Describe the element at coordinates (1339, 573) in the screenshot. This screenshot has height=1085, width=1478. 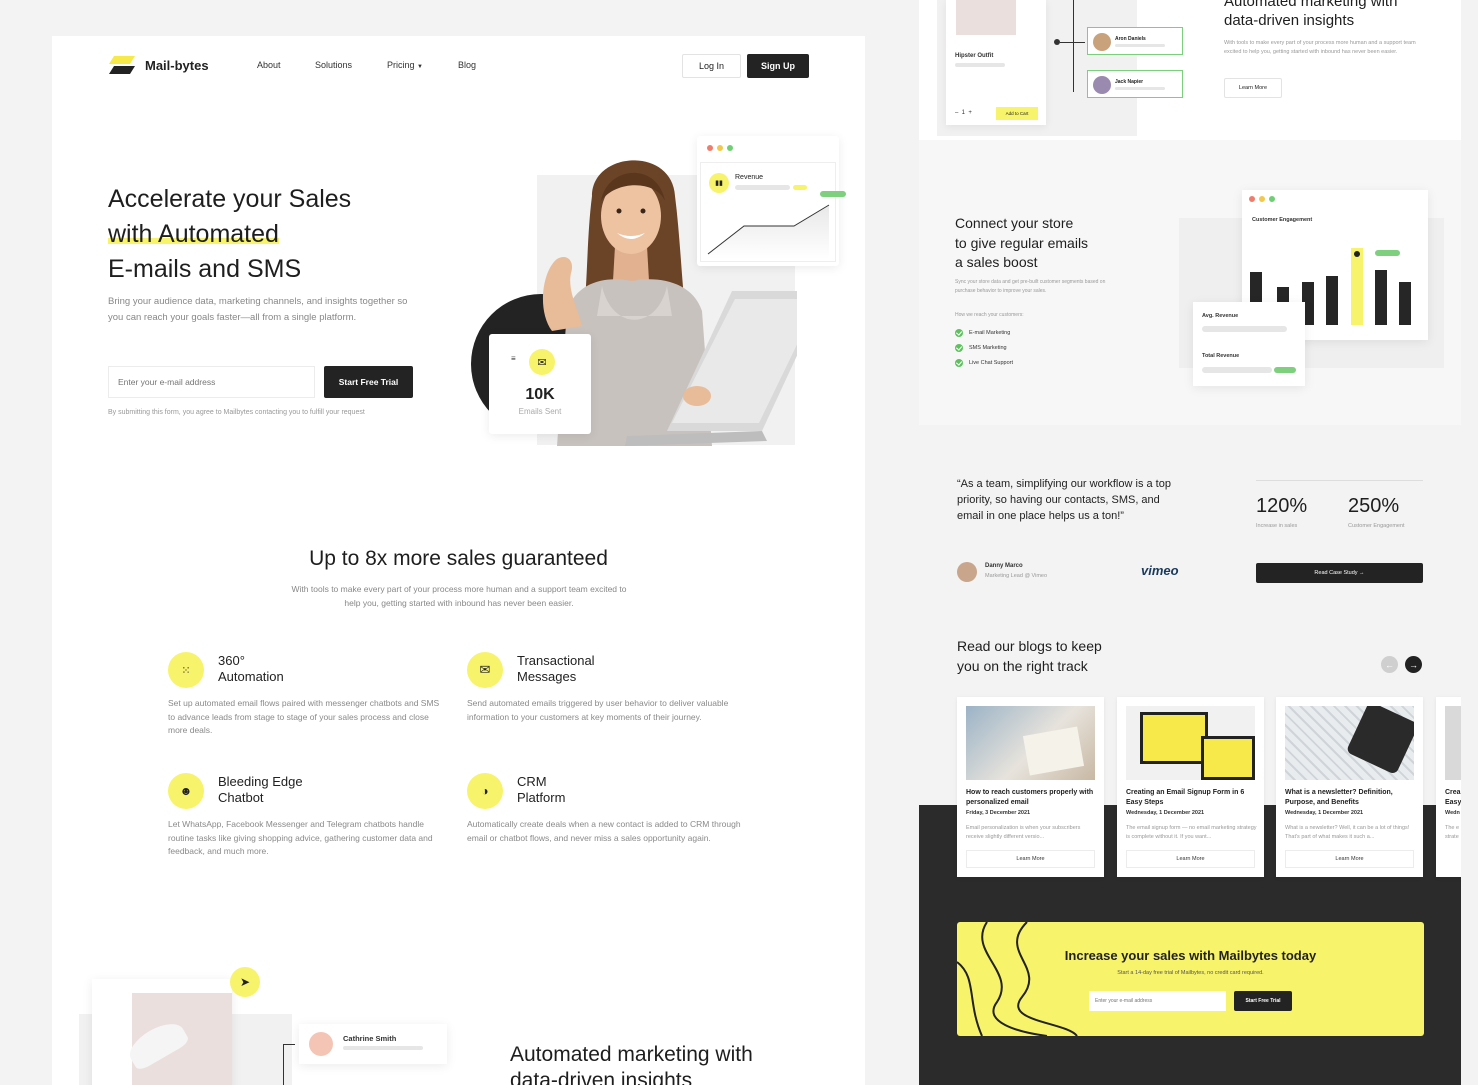
I see `read-case-study-button: Read Case Study →` at that location.